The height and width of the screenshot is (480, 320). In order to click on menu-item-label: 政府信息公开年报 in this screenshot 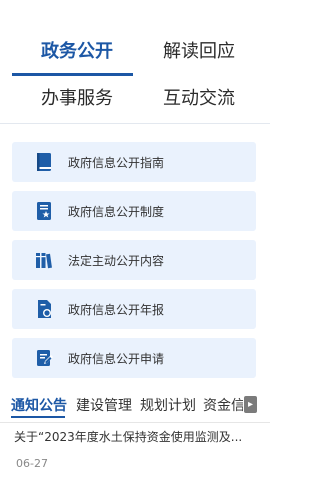, I will do `click(116, 309)`.